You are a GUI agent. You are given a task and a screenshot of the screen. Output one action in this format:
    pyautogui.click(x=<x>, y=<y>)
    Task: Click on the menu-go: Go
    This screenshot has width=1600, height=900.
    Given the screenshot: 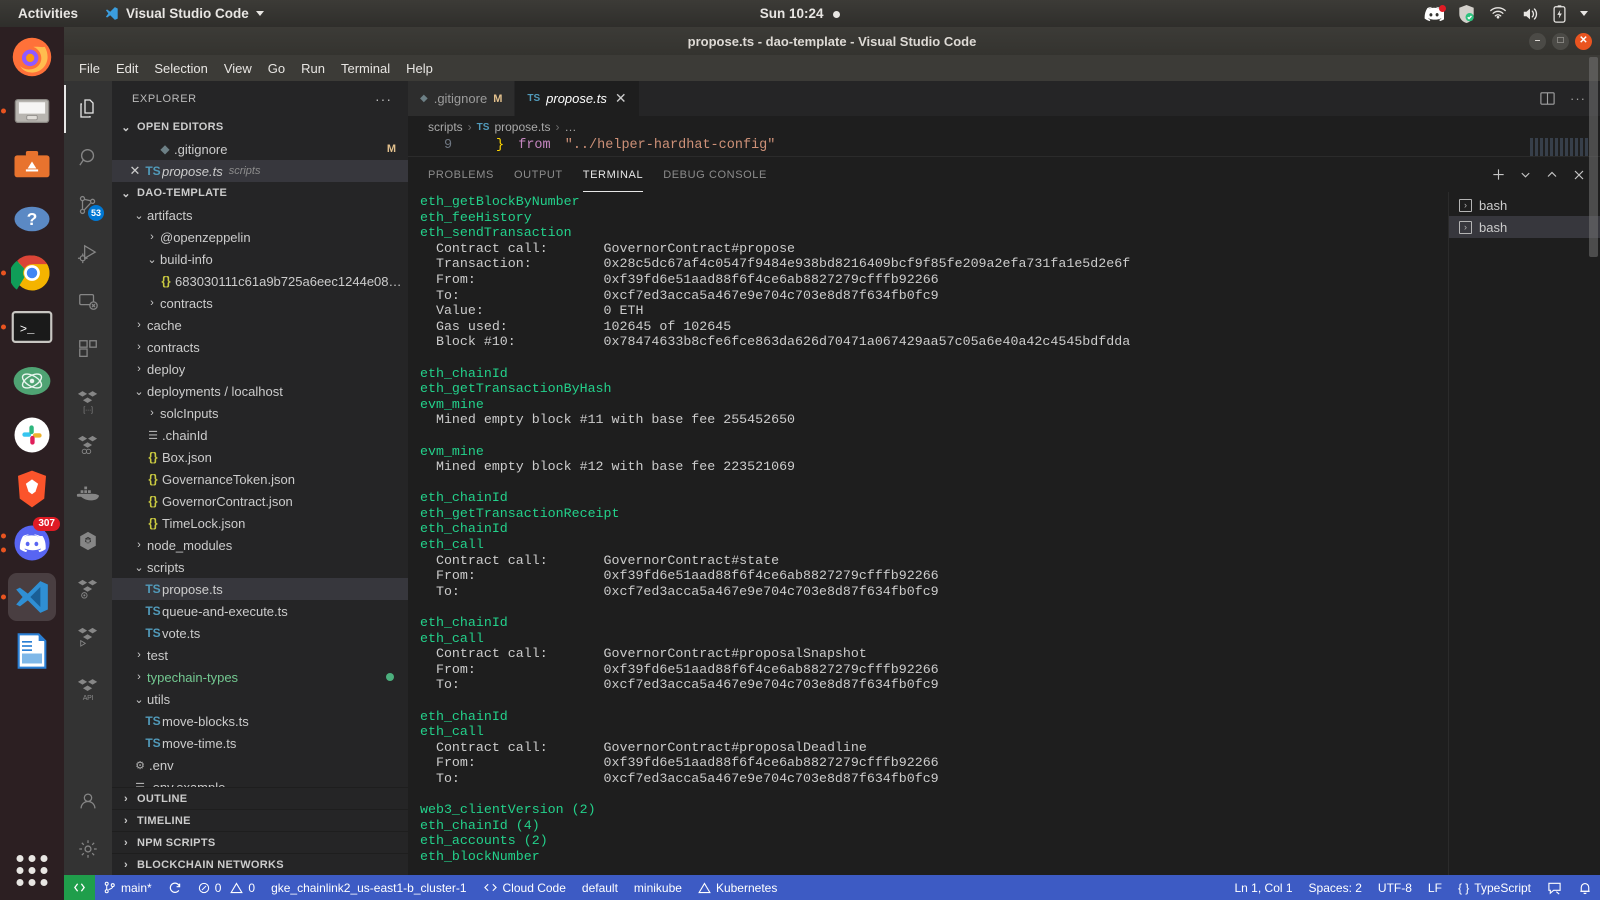 What is the action you would take?
    pyautogui.click(x=276, y=68)
    